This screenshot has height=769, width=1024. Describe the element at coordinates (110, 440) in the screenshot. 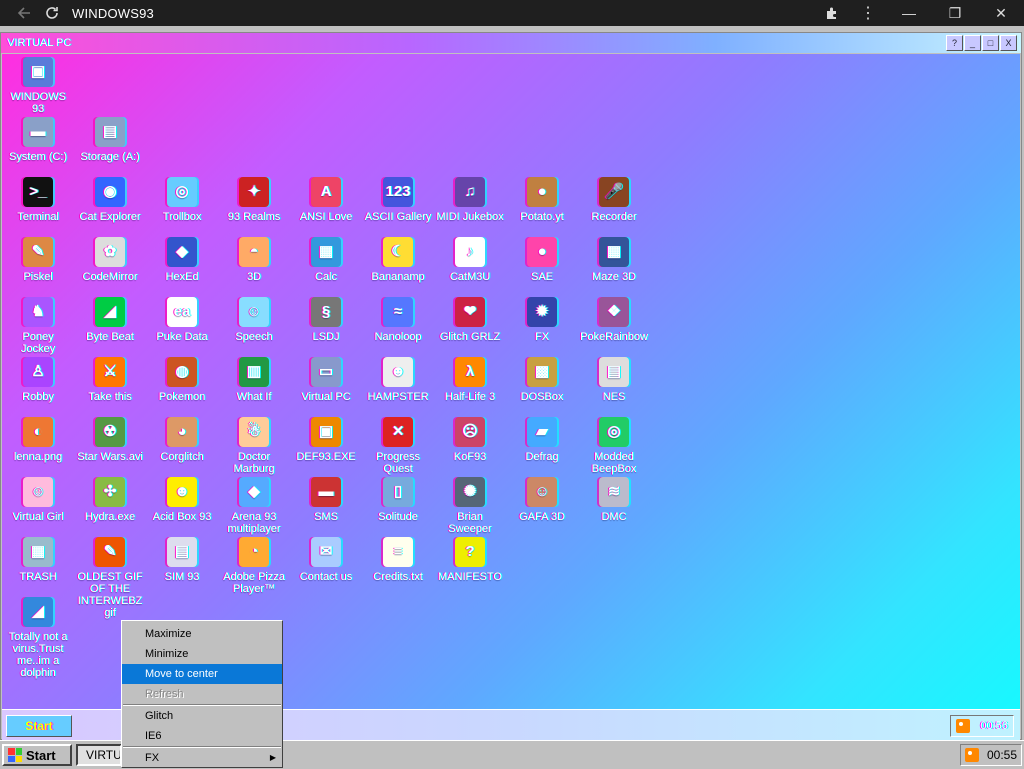

I see `desktop-icon-star-wars-avi: ☢ Star Wars.avi` at that location.